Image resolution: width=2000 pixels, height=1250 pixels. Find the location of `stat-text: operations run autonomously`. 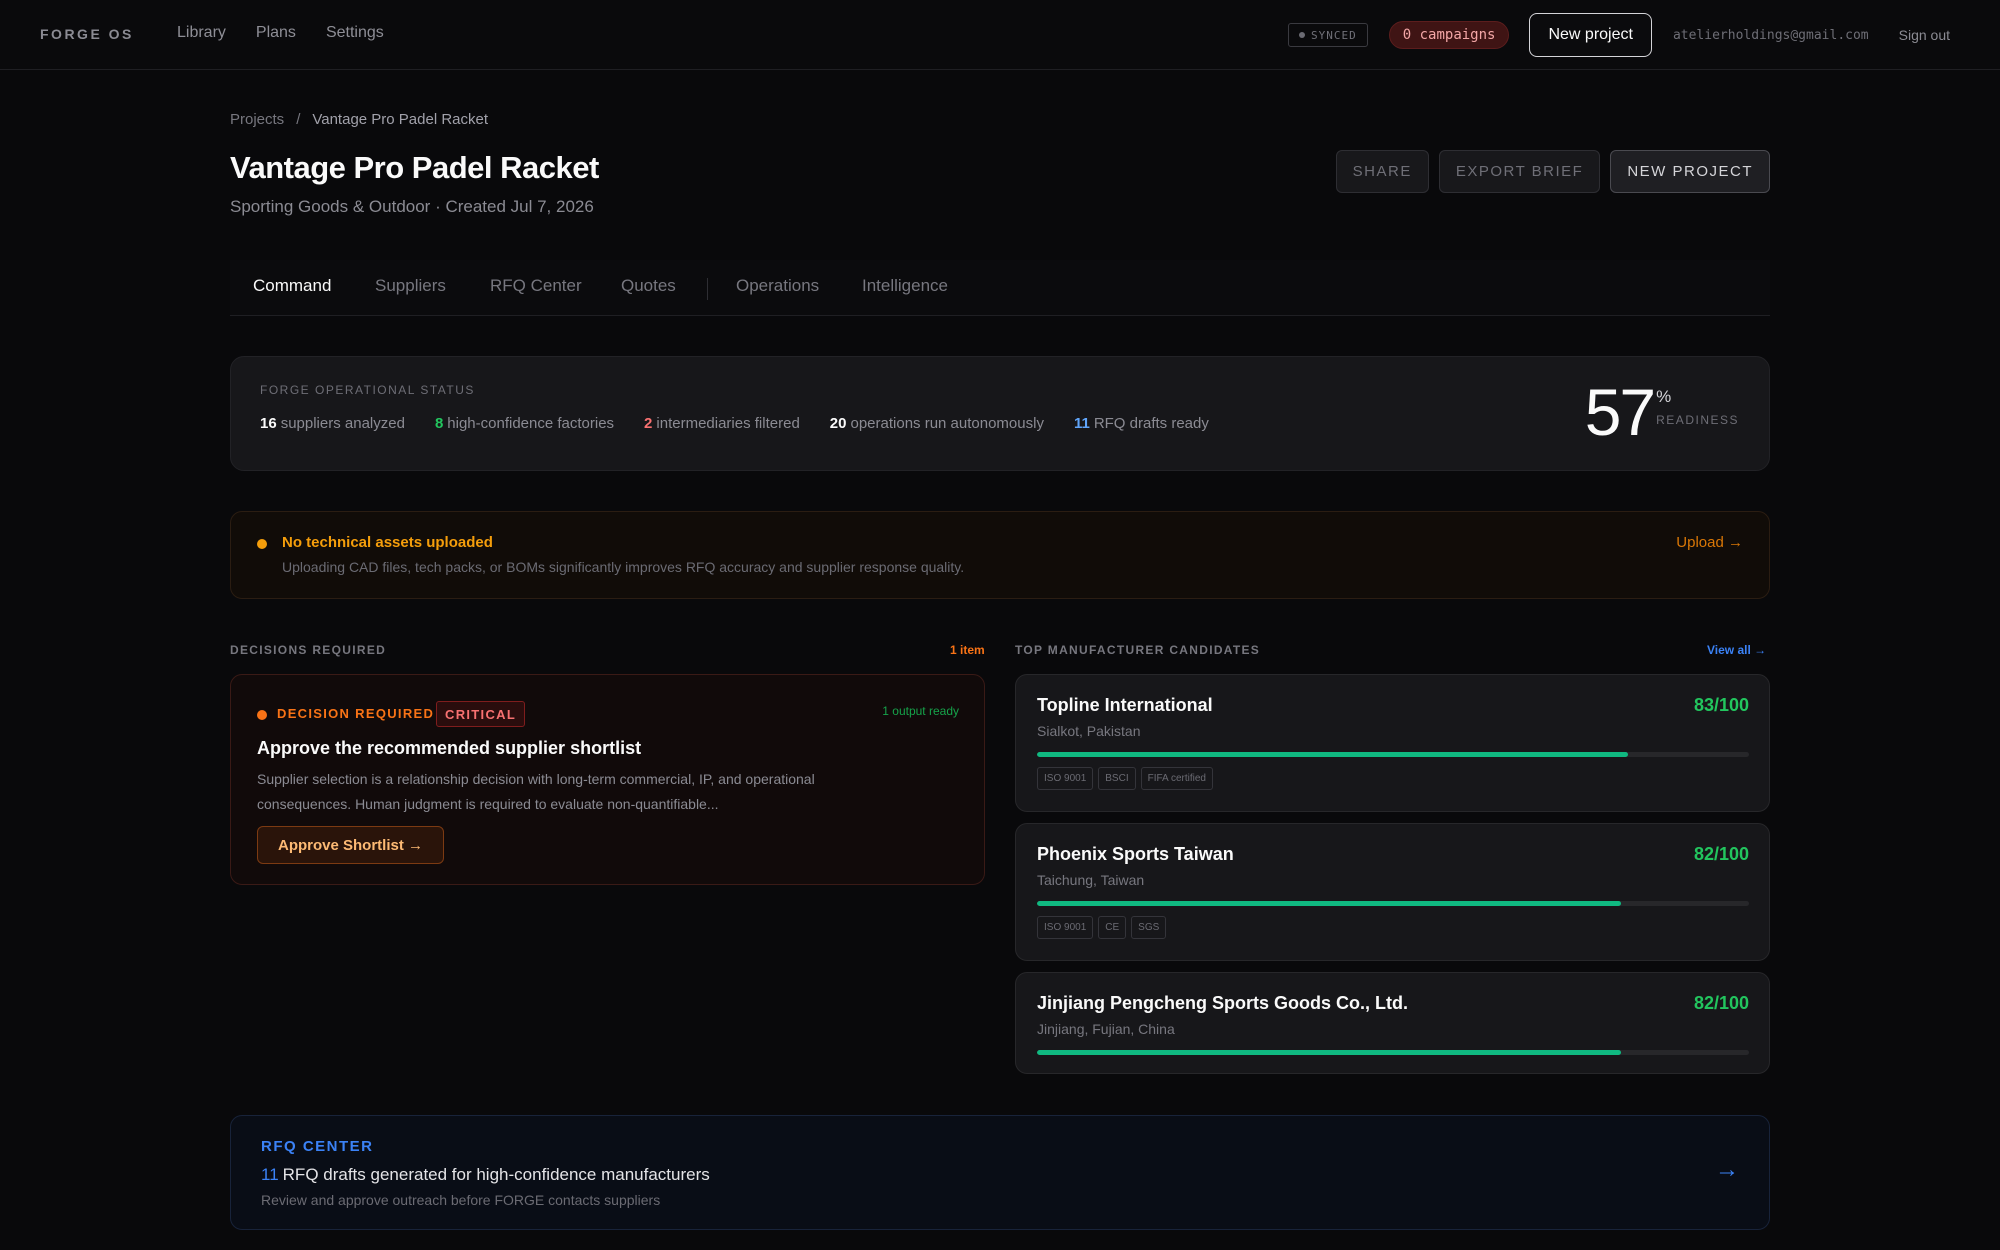

stat-text: operations run autonomously is located at coordinates (947, 423).